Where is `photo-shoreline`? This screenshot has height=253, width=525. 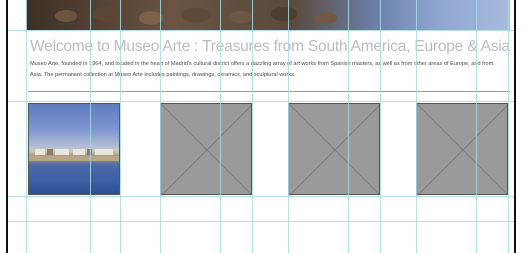 photo-shoreline is located at coordinates (74, 158).